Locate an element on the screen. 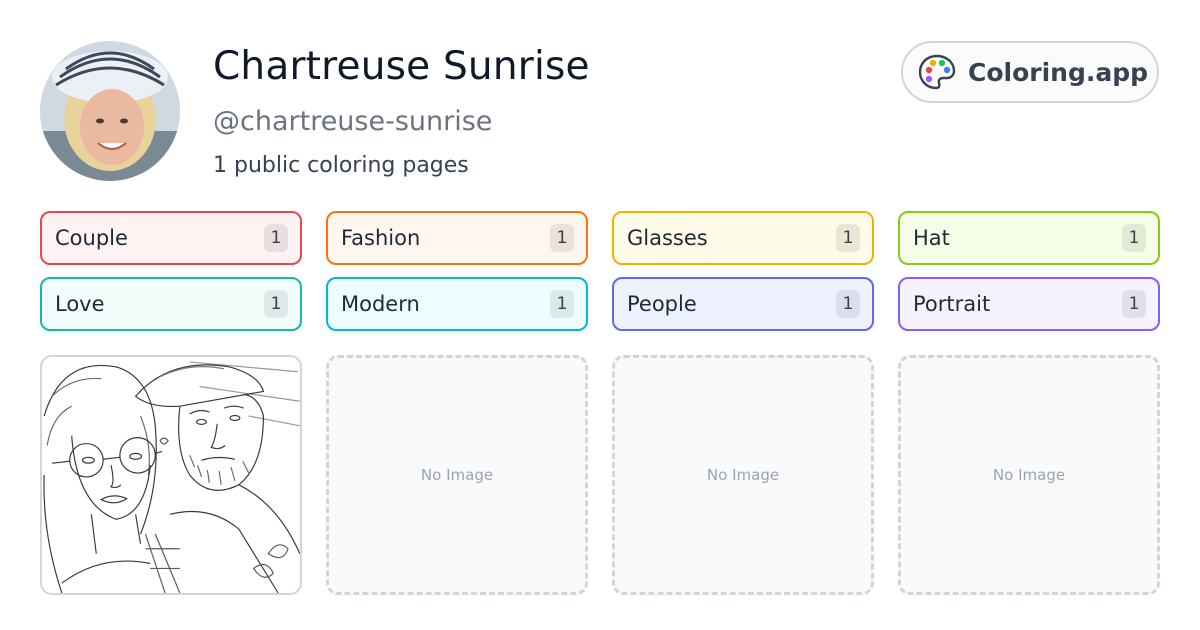 The width and height of the screenshot is (1200, 630). public-pages-count: 1 public coloring pages is located at coordinates (341, 165).